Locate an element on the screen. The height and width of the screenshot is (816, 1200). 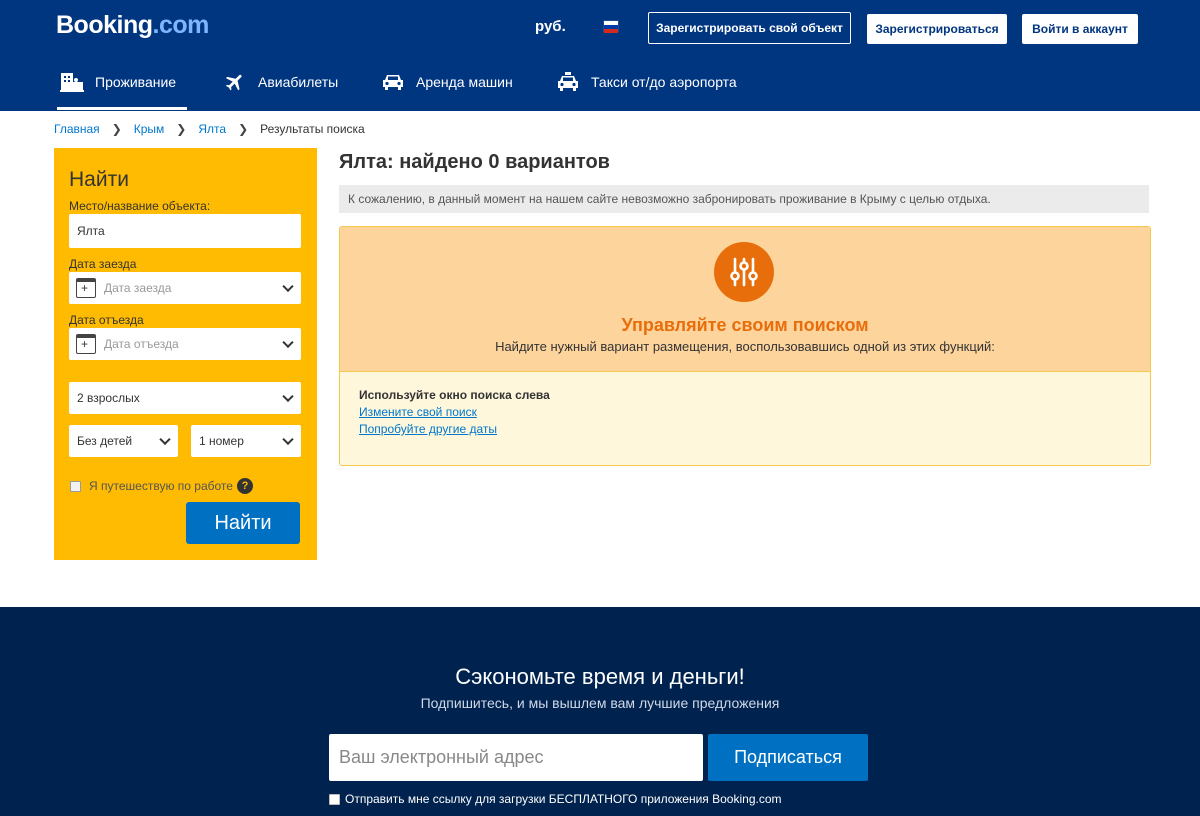
search-submit-button: Найти is located at coordinates (243, 523).